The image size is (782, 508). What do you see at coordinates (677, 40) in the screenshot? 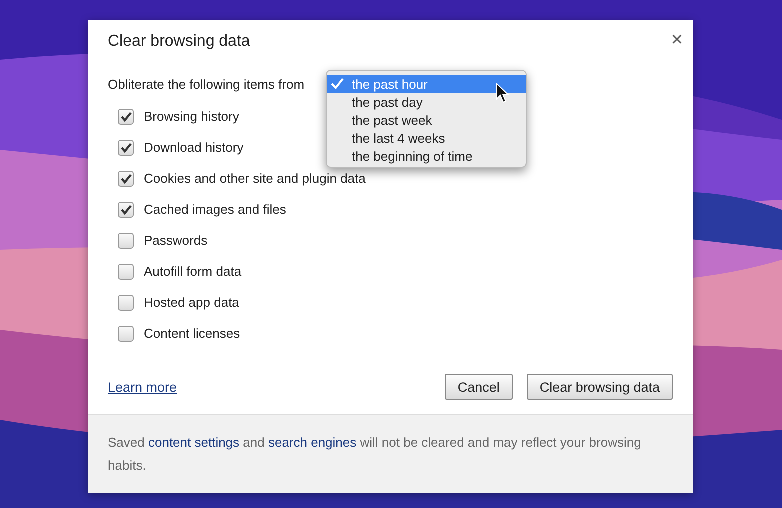
I see `close-button: ×` at bounding box center [677, 40].